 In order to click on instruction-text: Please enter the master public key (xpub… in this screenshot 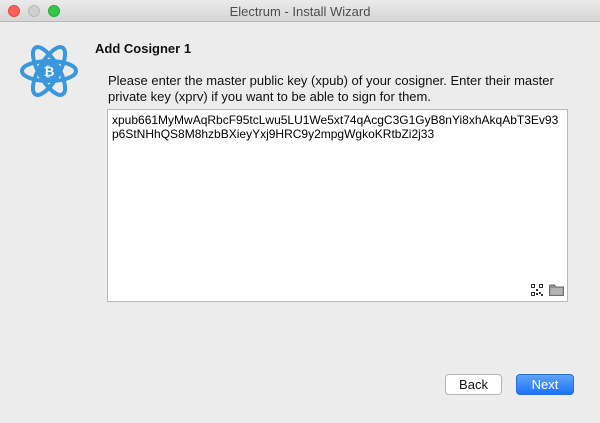, I will do `click(331, 88)`.